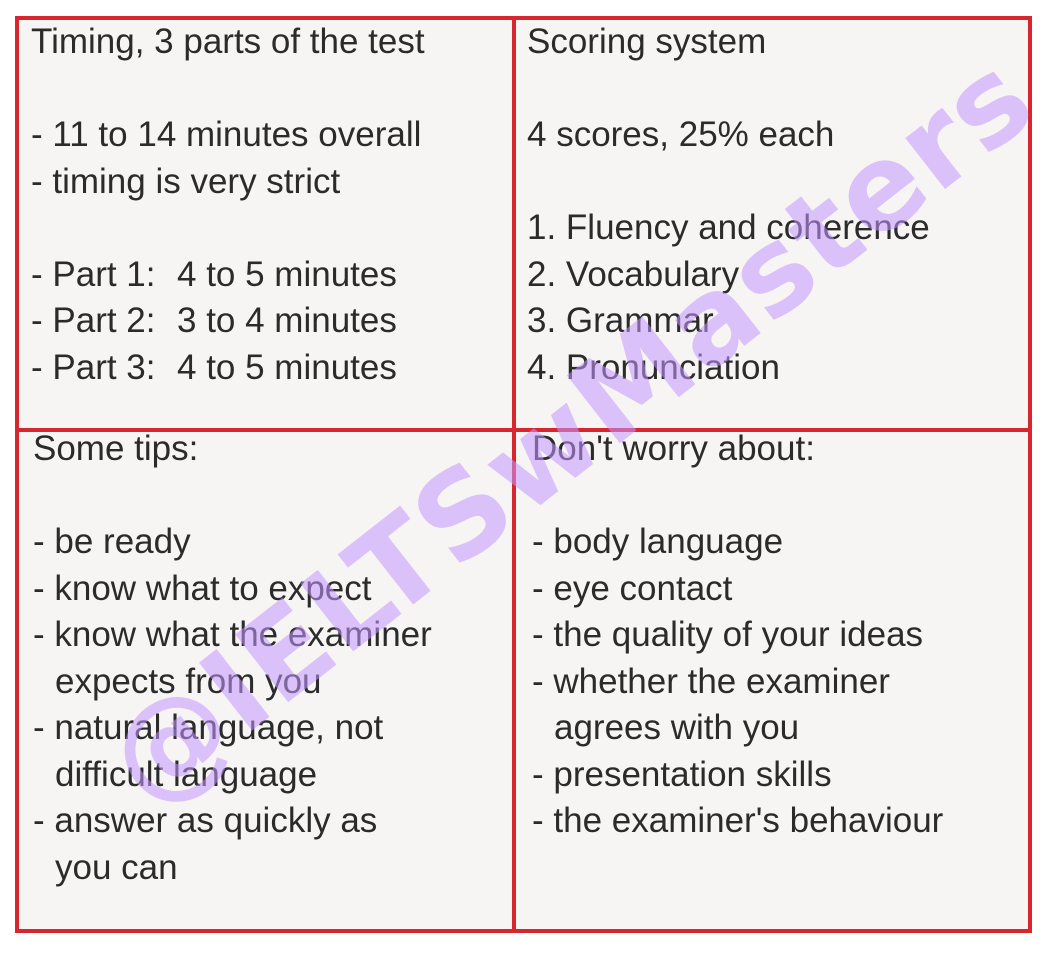  I want to click on tip-item: - know what to expect, so click(202, 588).